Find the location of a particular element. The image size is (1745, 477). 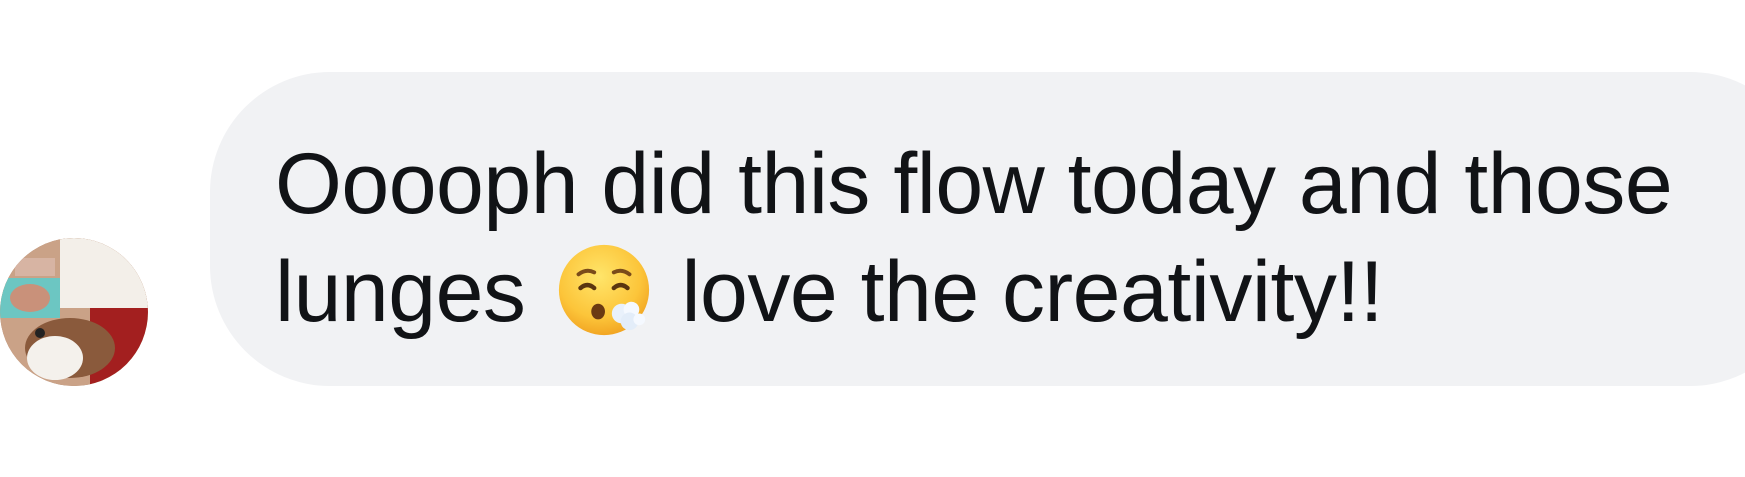

avatar is located at coordinates (74, 312).